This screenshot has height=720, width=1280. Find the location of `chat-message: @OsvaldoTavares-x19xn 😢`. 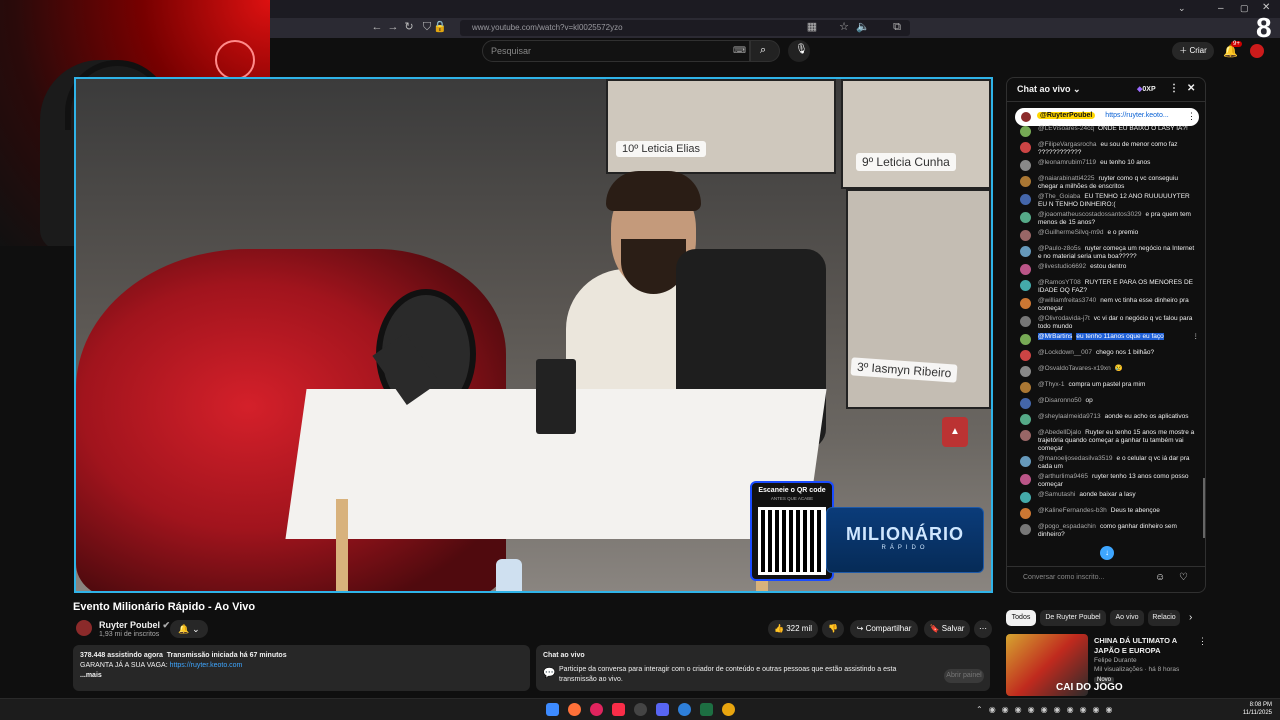

chat-message: @OsvaldoTavares-x19xn 😢 is located at coordinates (1106, 372).